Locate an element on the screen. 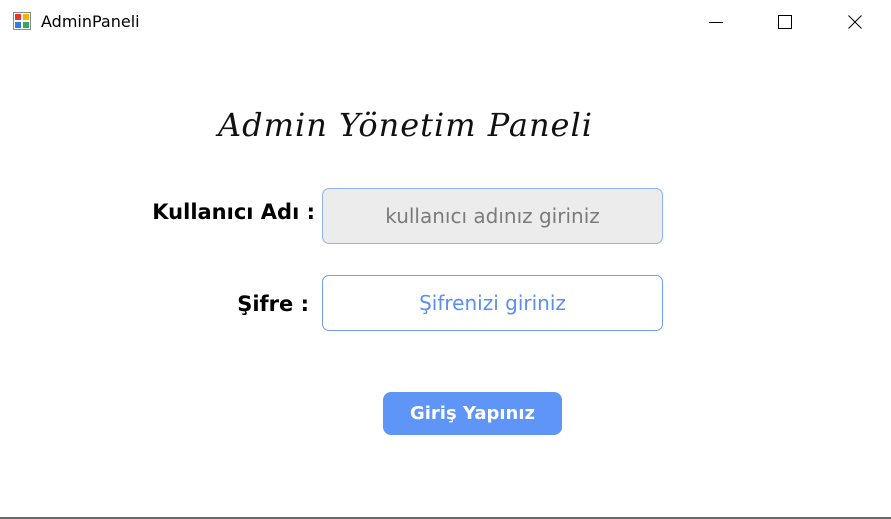 Image resolution: width=891 pixels, height=519 pixels. window-title: AdminPaneli is located at coordinates (90, 21).